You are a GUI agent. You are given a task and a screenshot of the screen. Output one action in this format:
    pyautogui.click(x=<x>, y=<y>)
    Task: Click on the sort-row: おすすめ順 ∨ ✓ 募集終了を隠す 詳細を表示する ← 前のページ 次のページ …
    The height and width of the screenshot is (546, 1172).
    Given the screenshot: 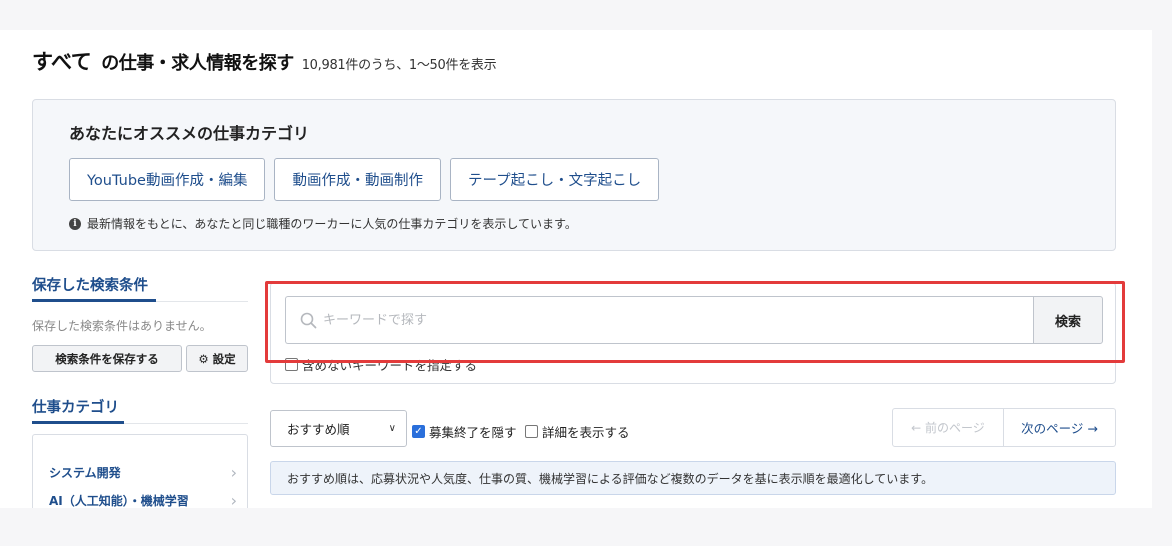 What is the action you would take?
    pyautogui.click(x=693, y=427)
    